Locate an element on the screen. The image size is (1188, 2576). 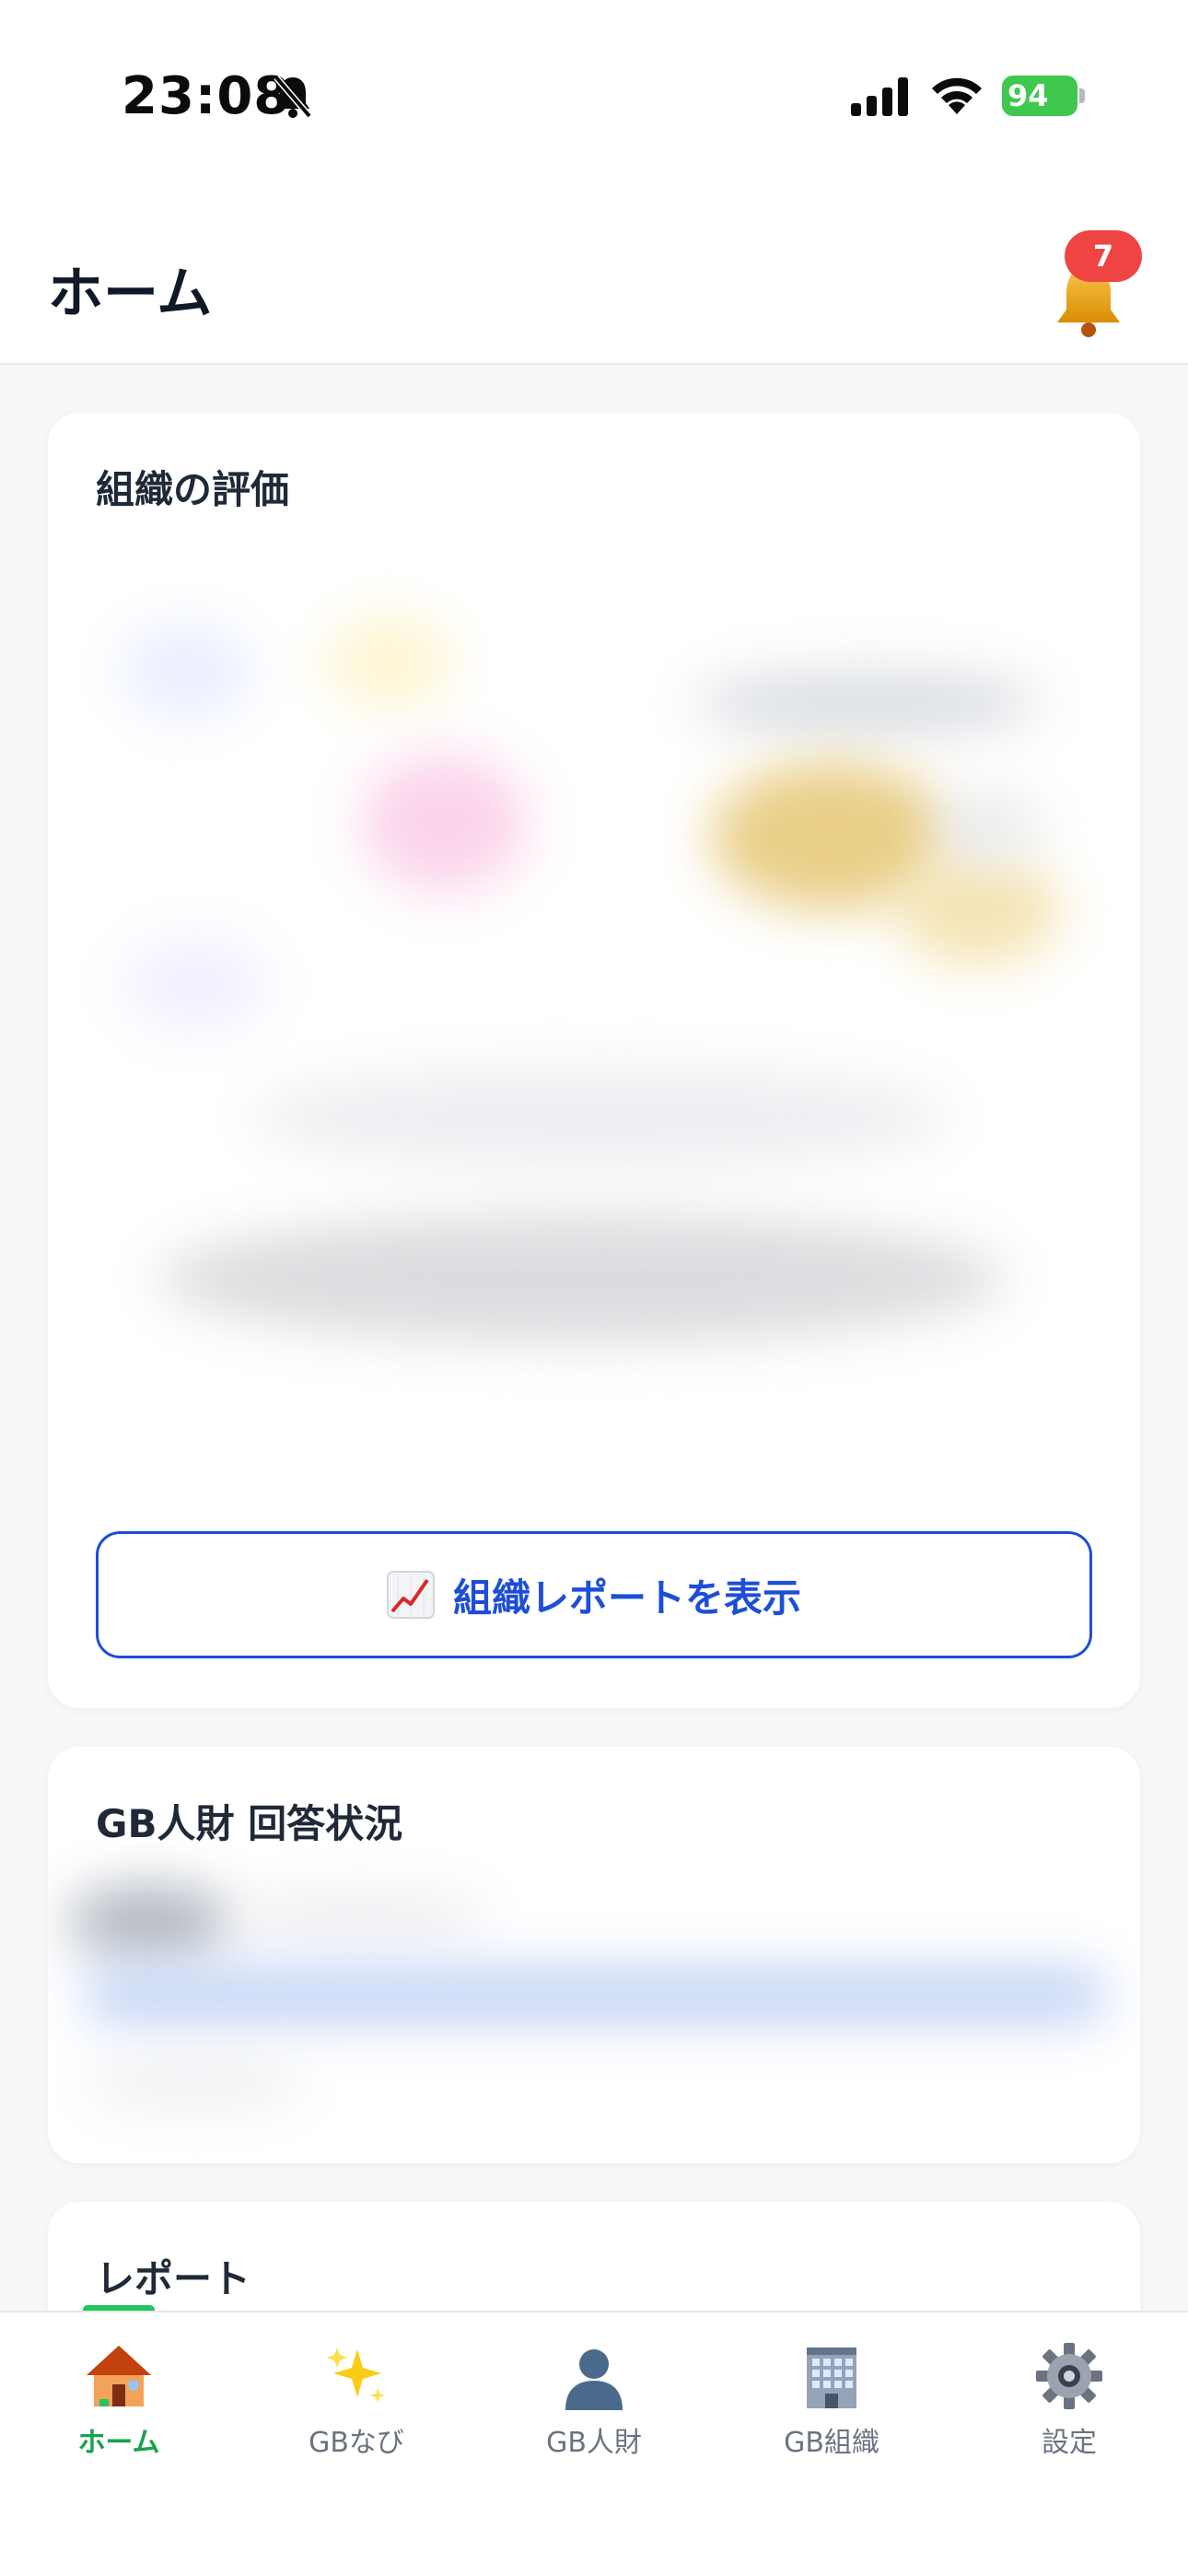
page-title: ホーム is located at coordinates (130, 294).